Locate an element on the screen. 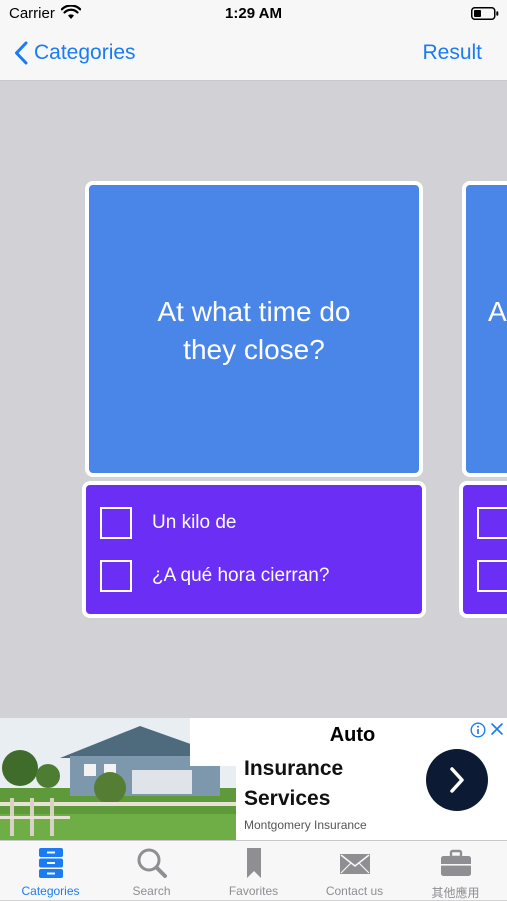 This screenshot has width=507, height=901. tab-other-apps: 其他應用 is located at coordinates (455, 871).